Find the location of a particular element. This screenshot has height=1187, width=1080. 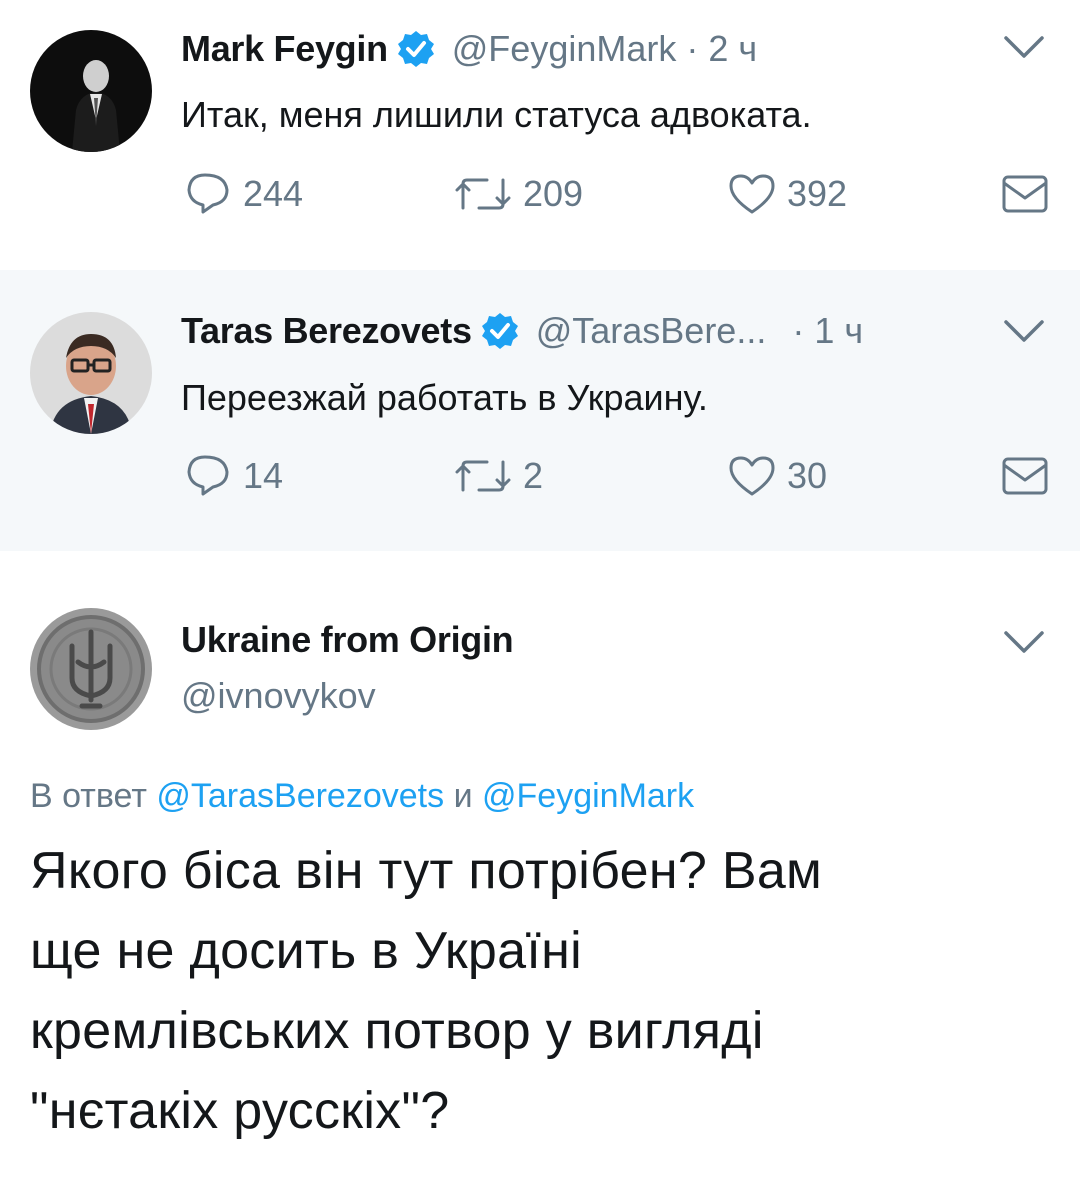

display-name: Mark Feygin is located at coordinates (284, 49).